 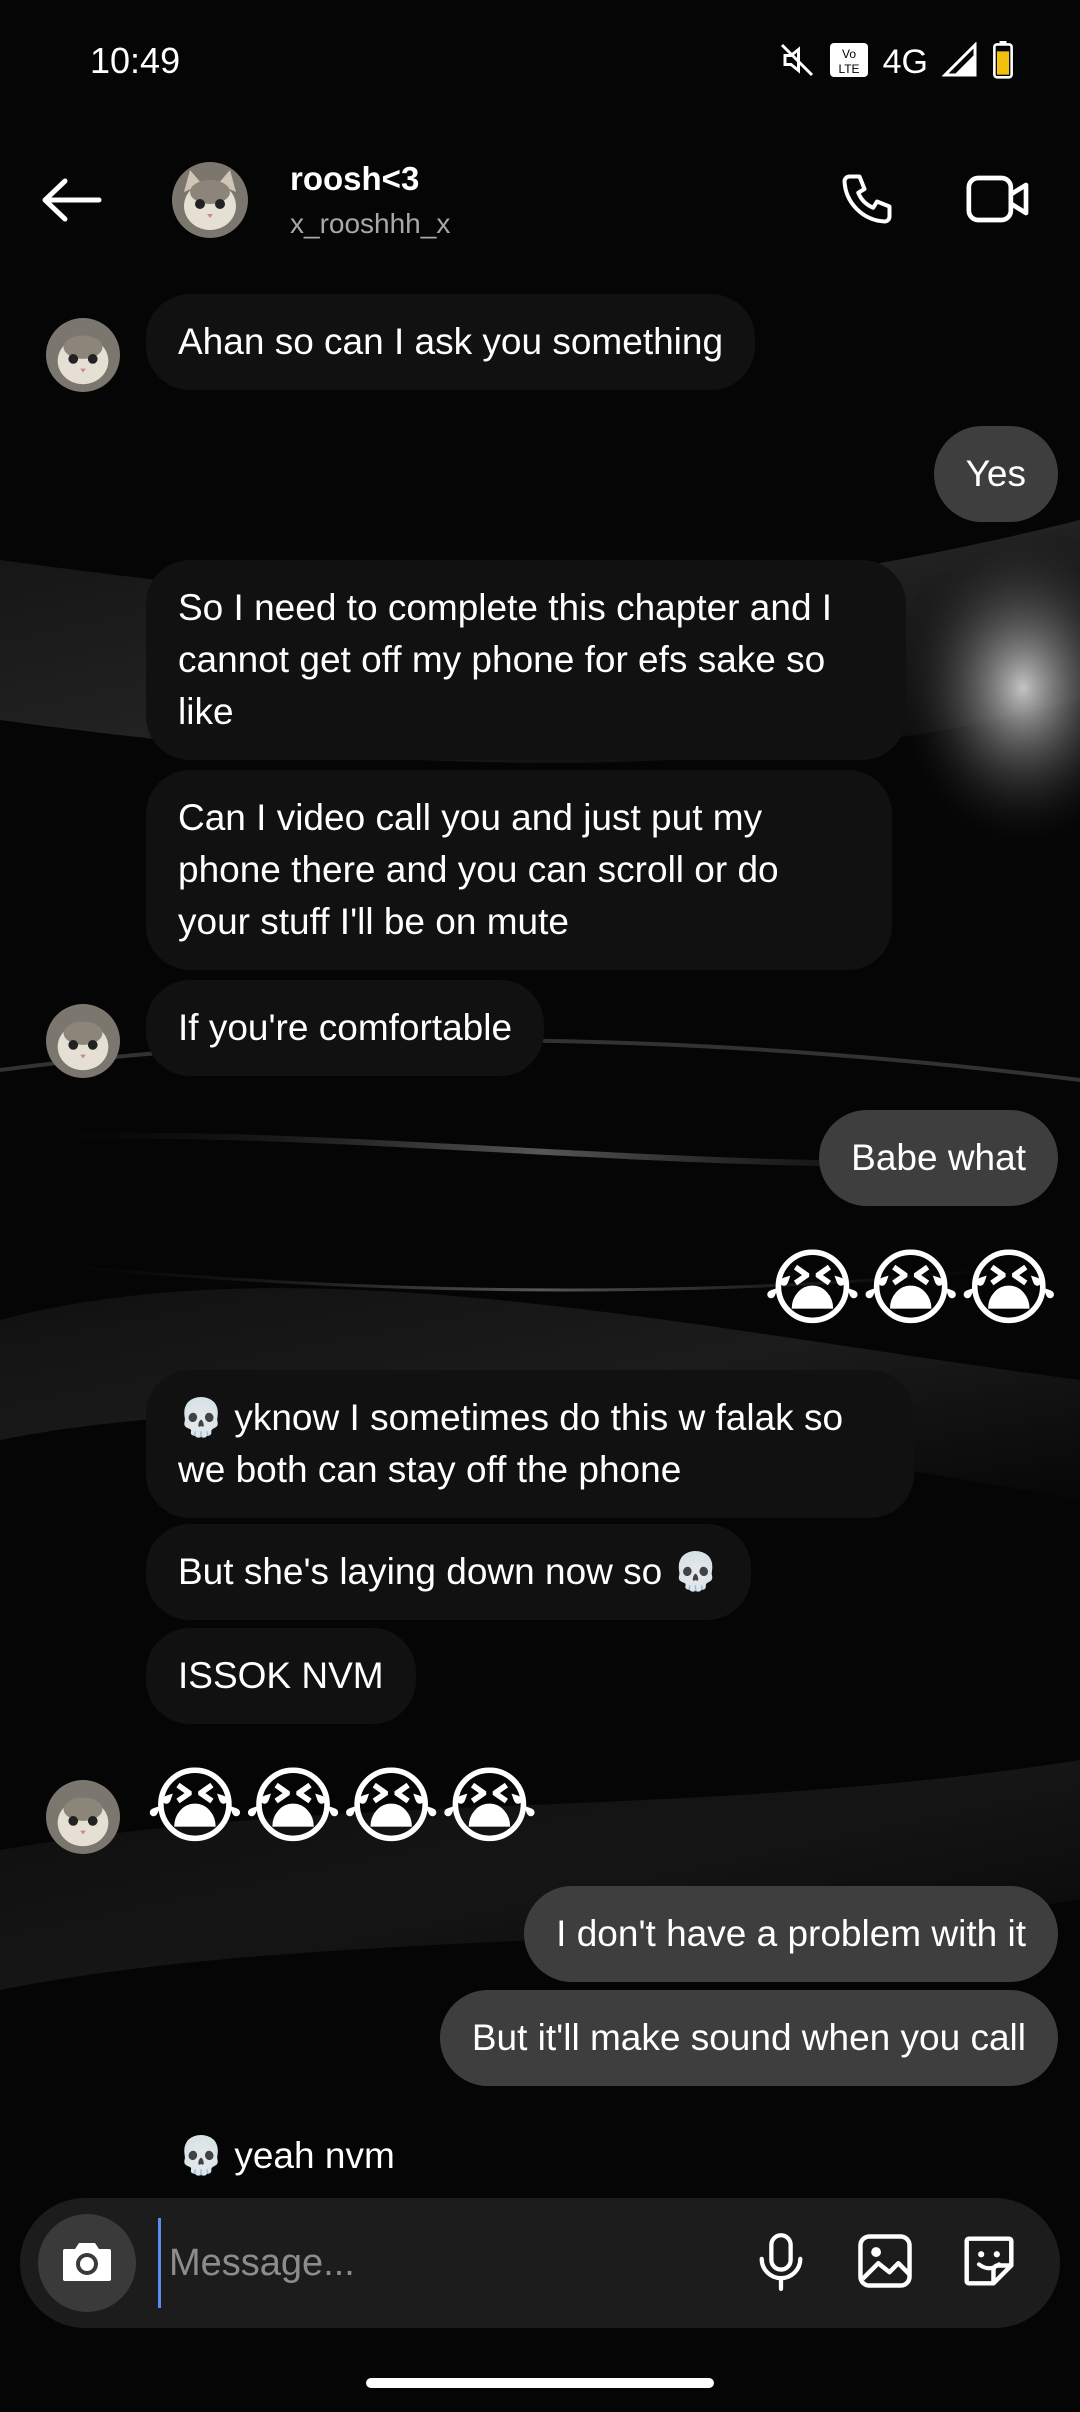 I want to click on message-incoming: ISSOK NVM, so click(x=281, y=1676).